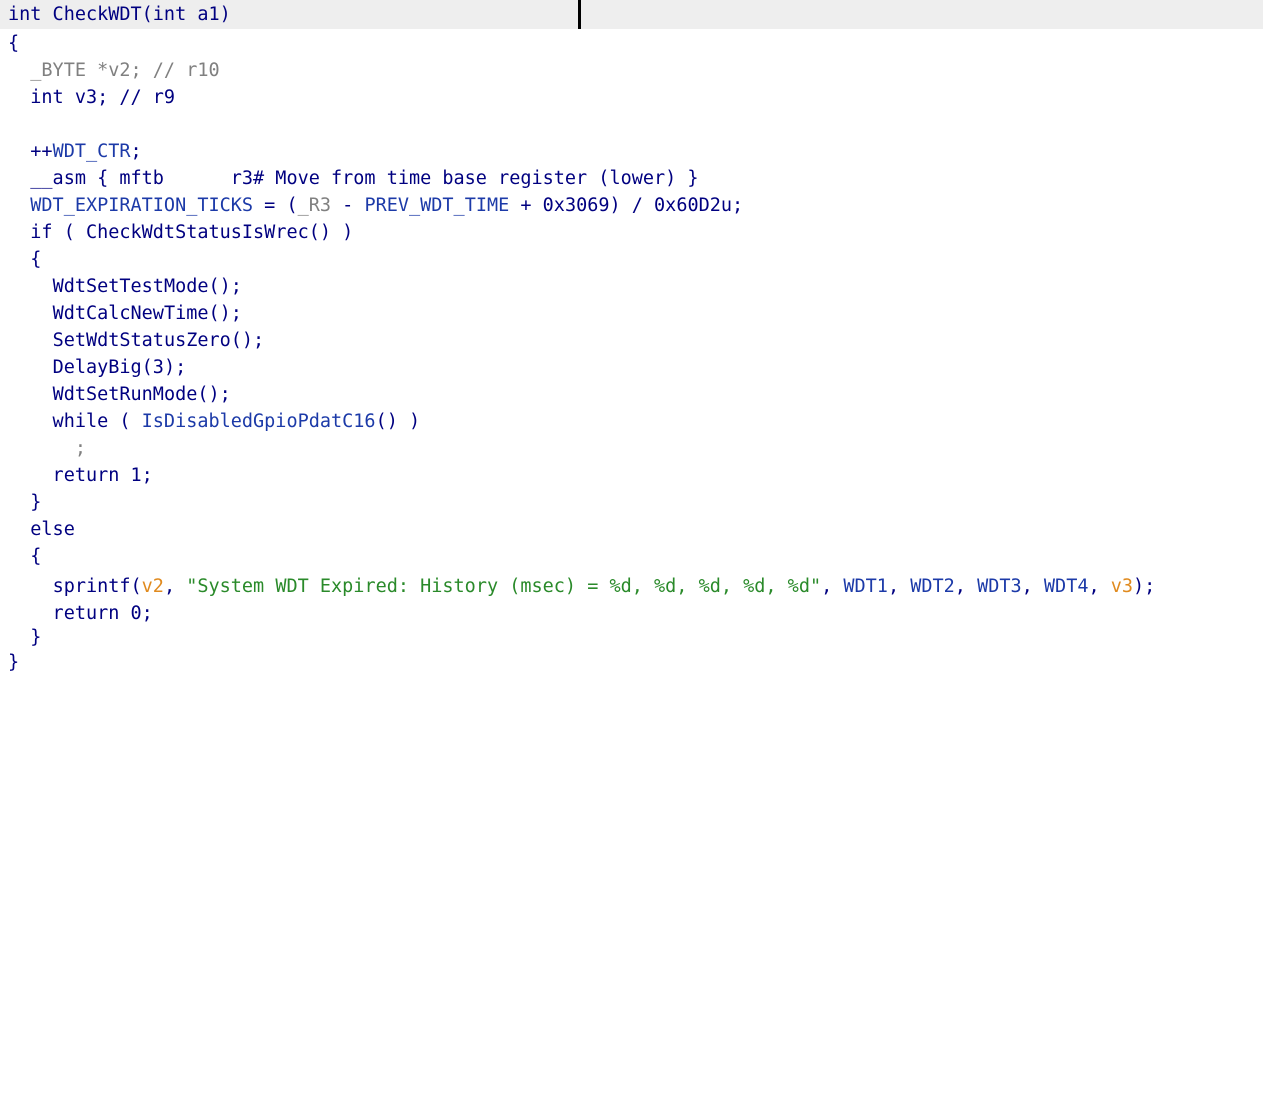 Image resolution: width=1263 pixels, height=1113 pixels. I want to click on function-call: WdtSetRunMode, so click(125, 394).